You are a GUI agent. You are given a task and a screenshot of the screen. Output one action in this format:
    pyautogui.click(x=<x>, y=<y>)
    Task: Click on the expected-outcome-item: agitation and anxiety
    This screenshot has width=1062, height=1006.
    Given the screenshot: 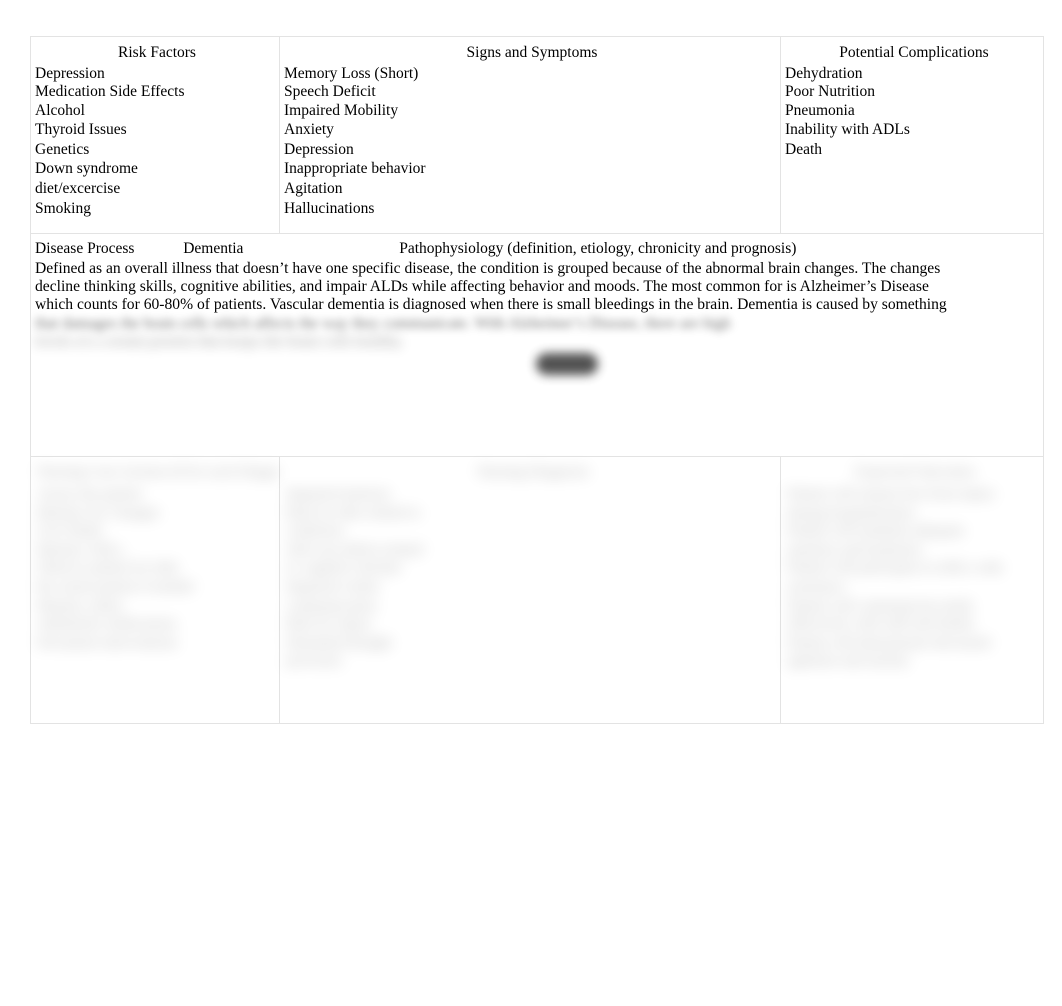 What is the action you would take?
    pyautogui.click(x=848, y=661)
    